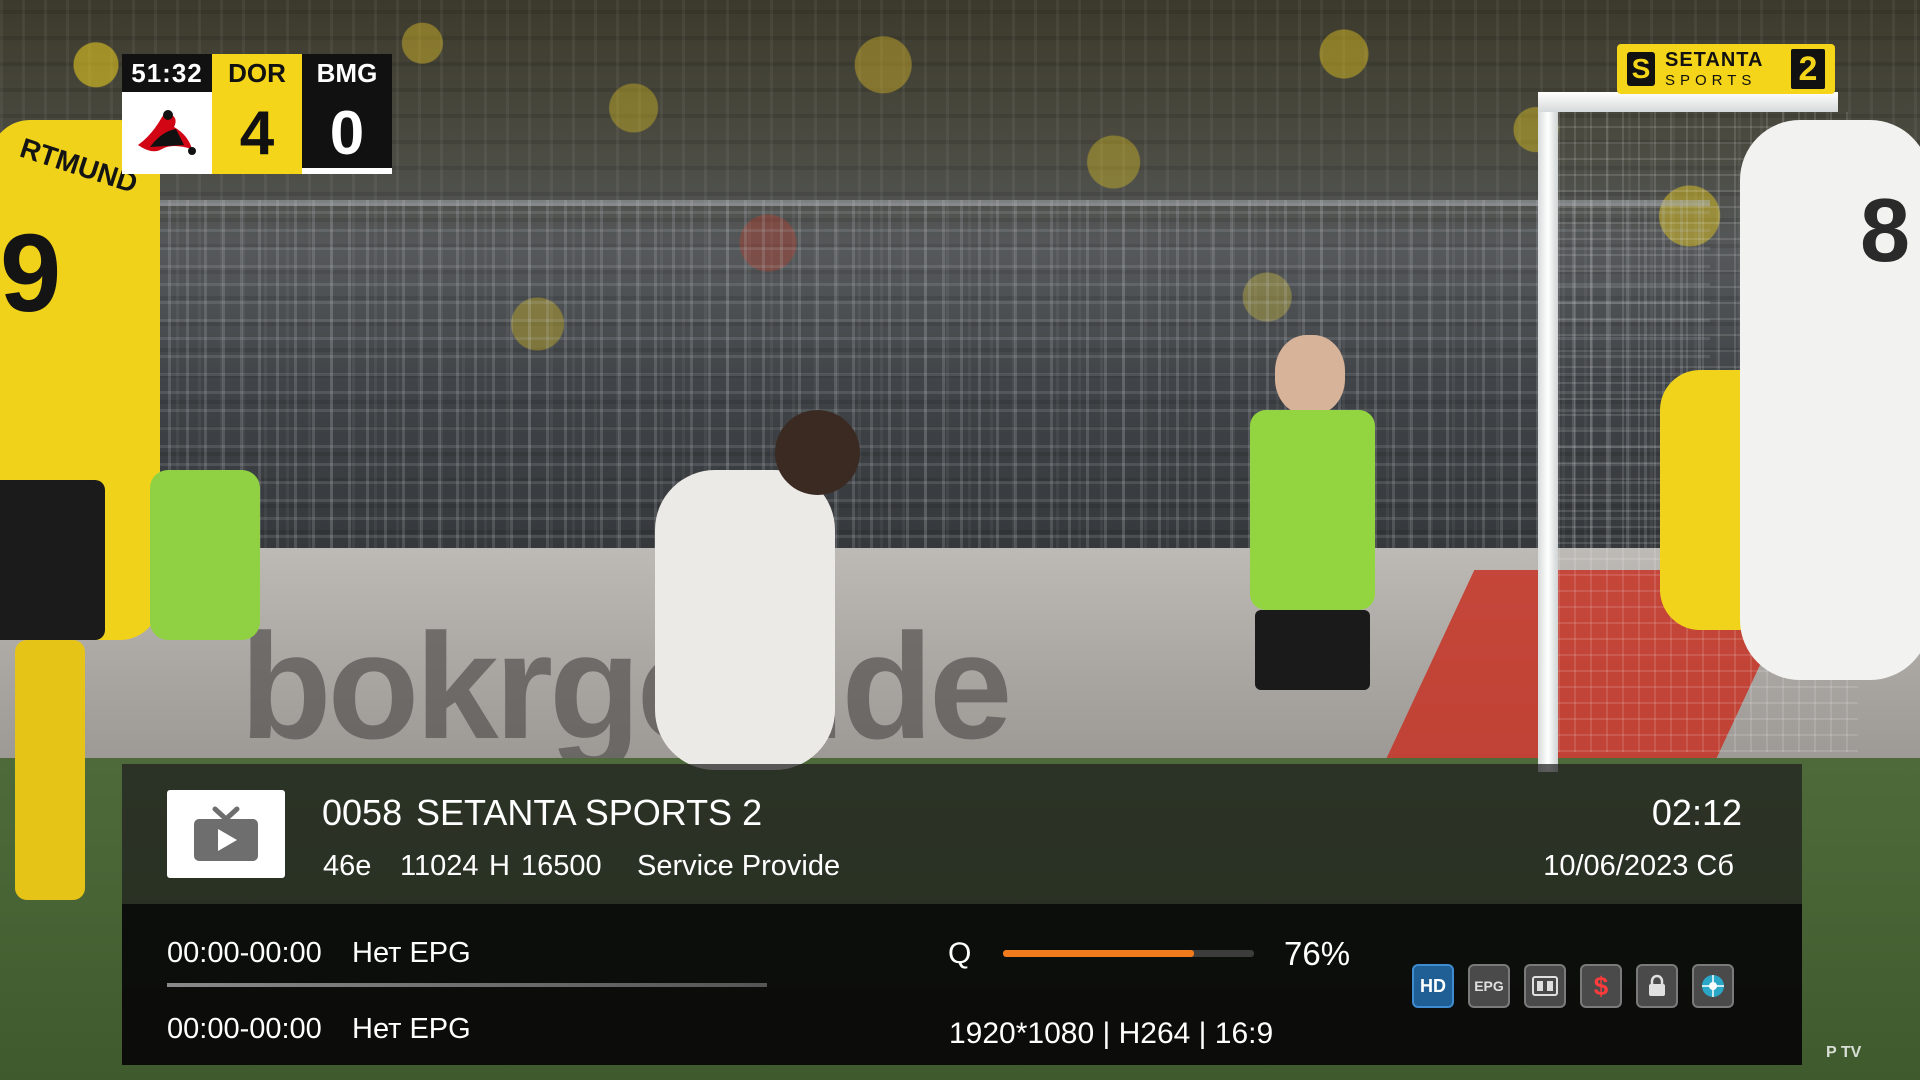  What do you see at coordinates (347, 73) in the screenshot?
I see `away-team-name: BMG` at bounding box center [347, 73].